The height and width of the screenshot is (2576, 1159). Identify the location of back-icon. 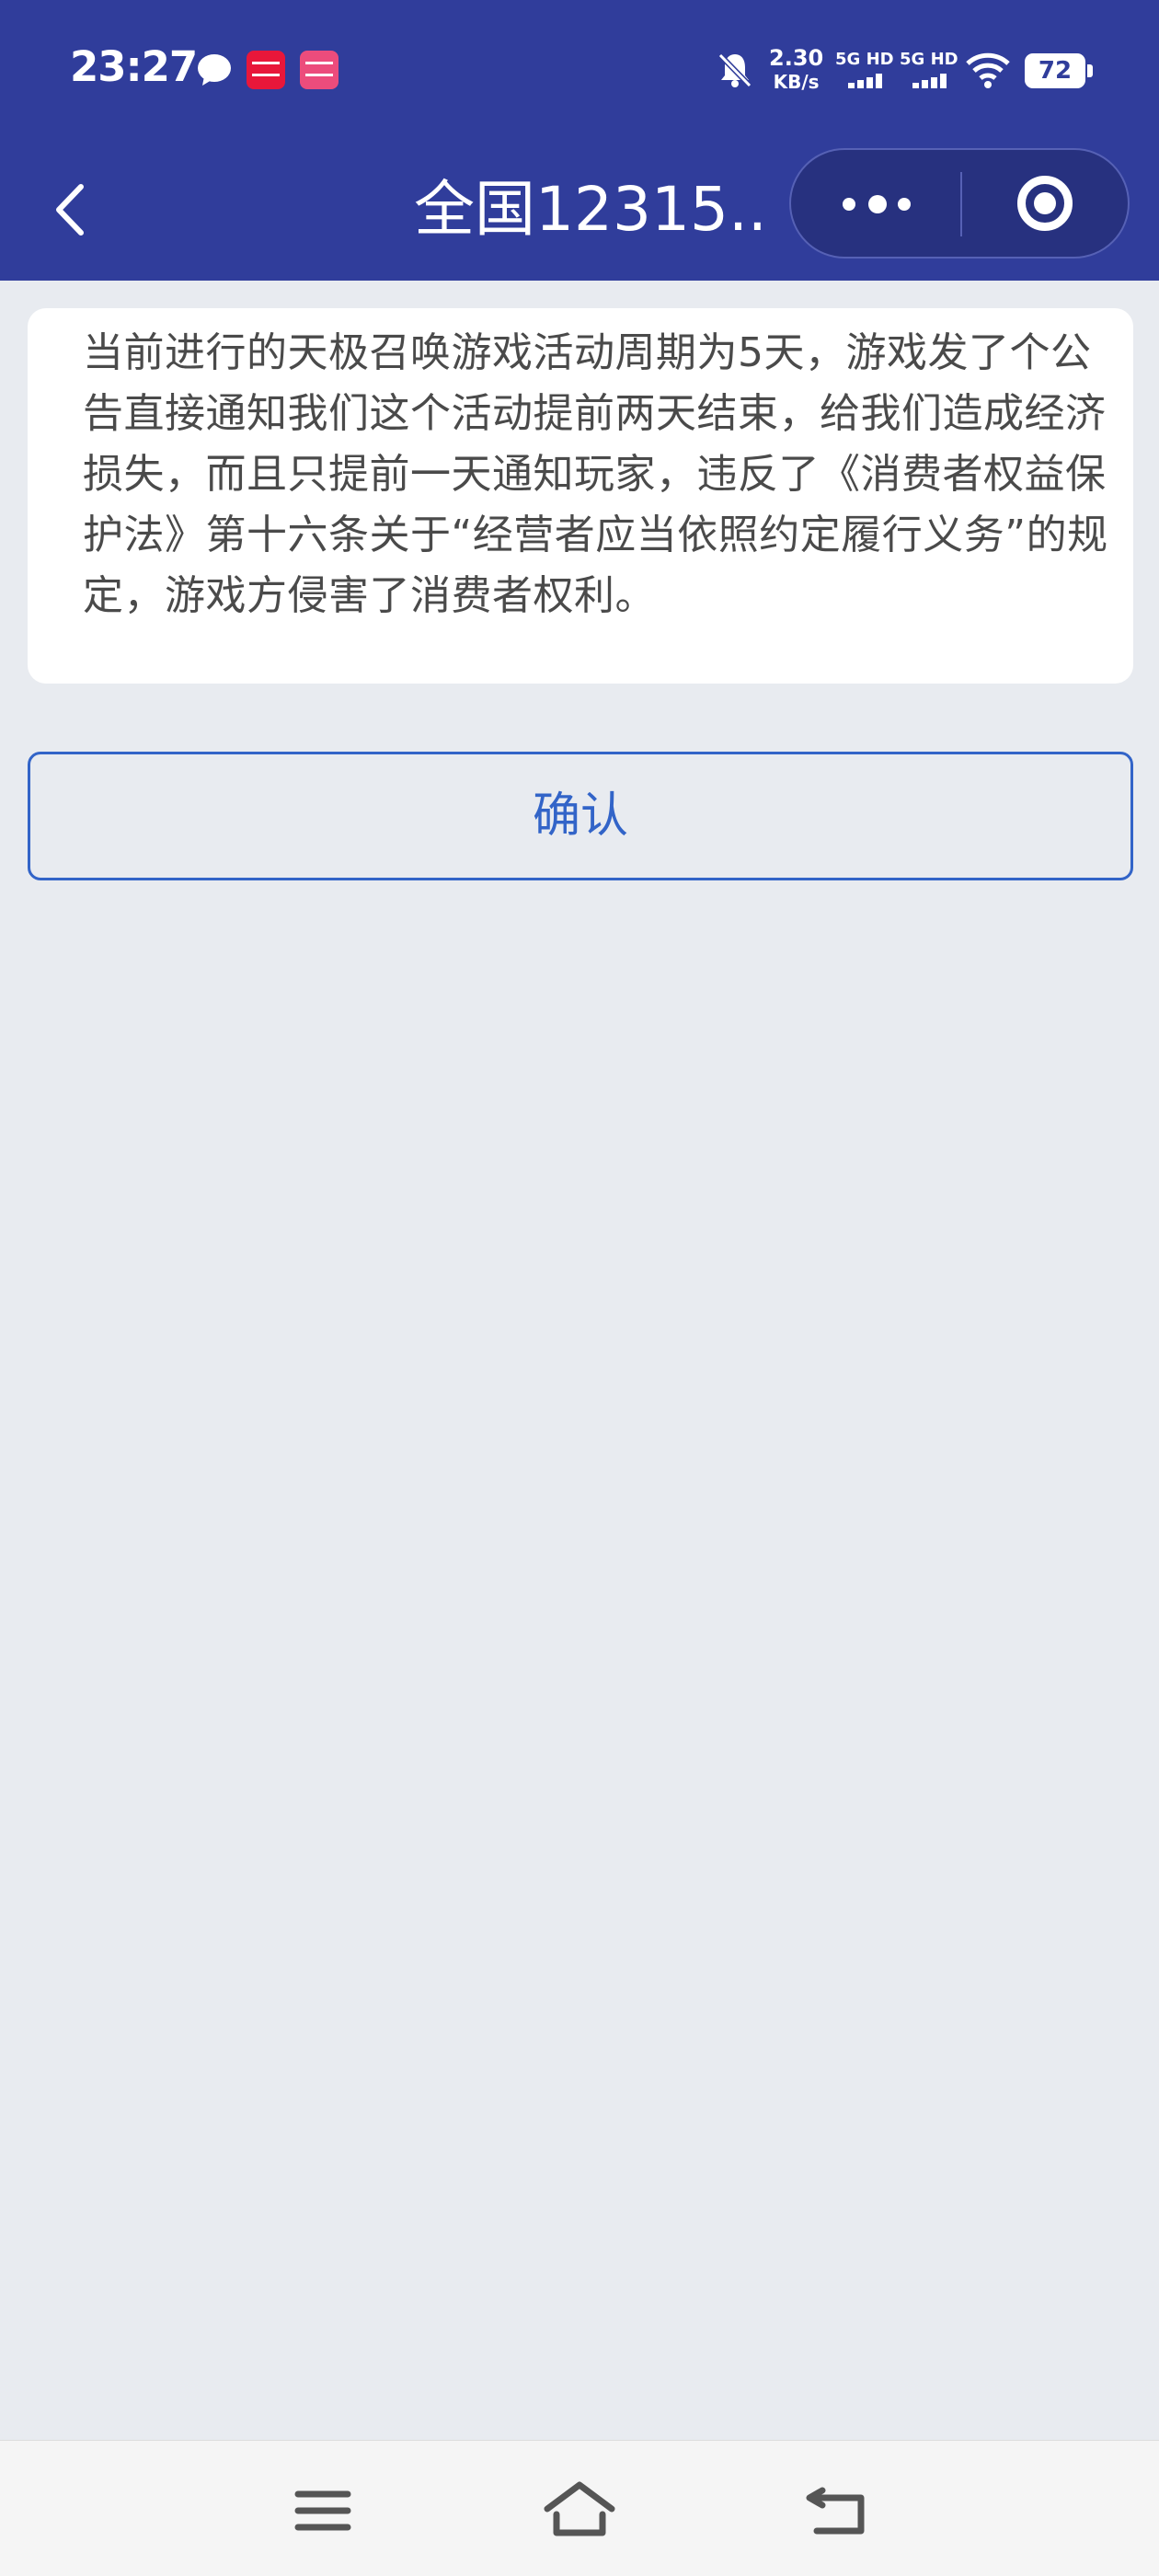
(838, 2510).